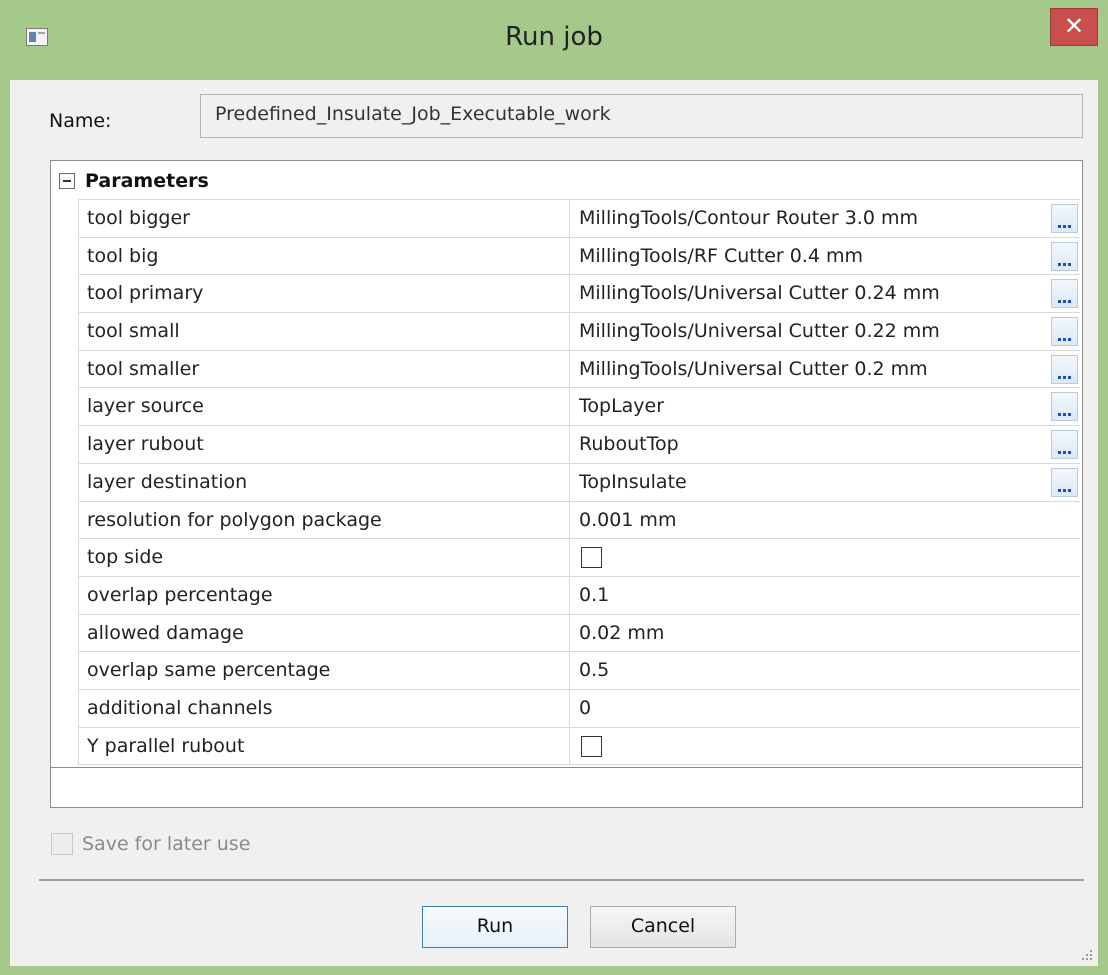  I want to click on parameter-row: layer destination TopInsulate, so click(579, 482).